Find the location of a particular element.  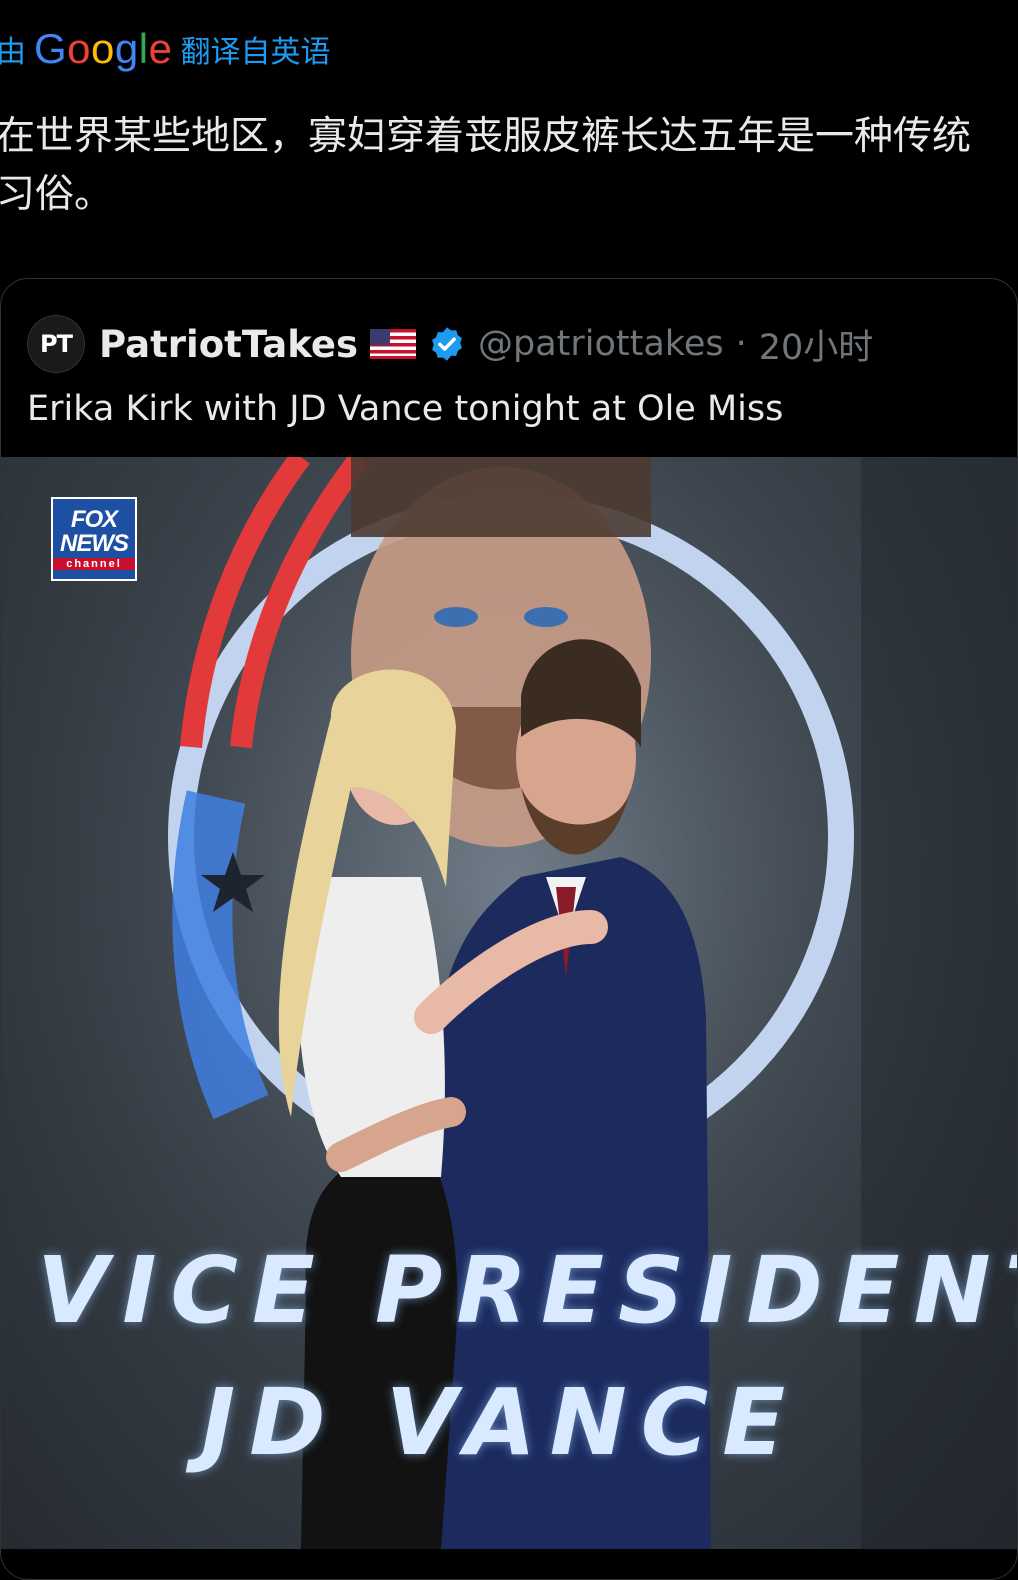

verified-badge-icon is located at coordinates (447, 344).